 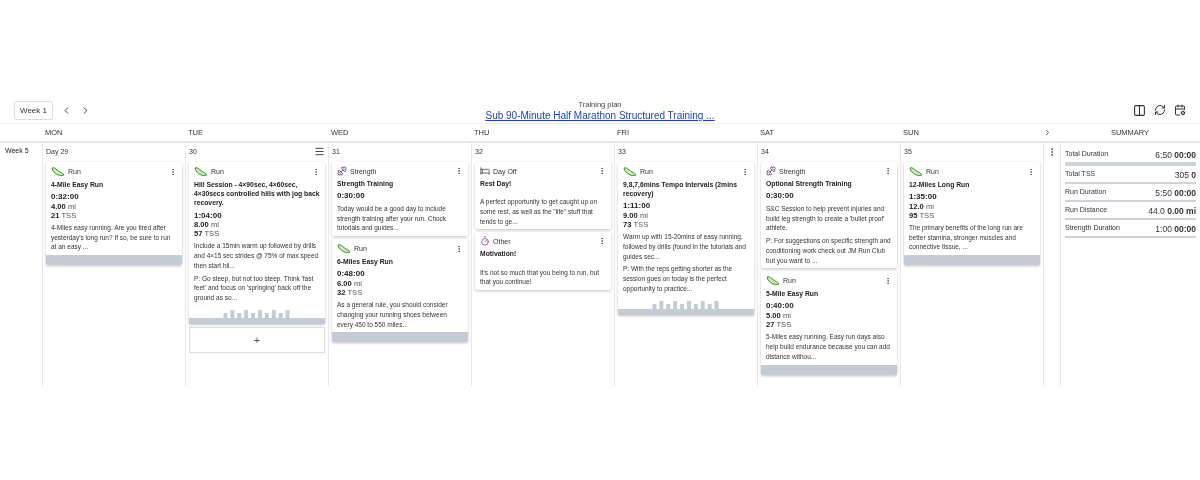 I want to click on workout-duration: 1:35:00, so click(x=923, y=197).